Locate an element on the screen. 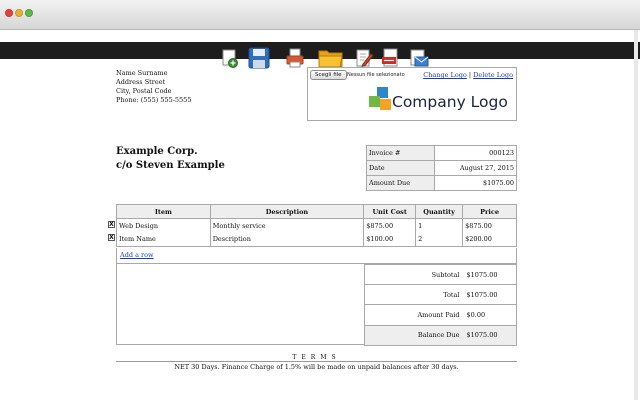  terms-divider is located at coordinates (316, 361).